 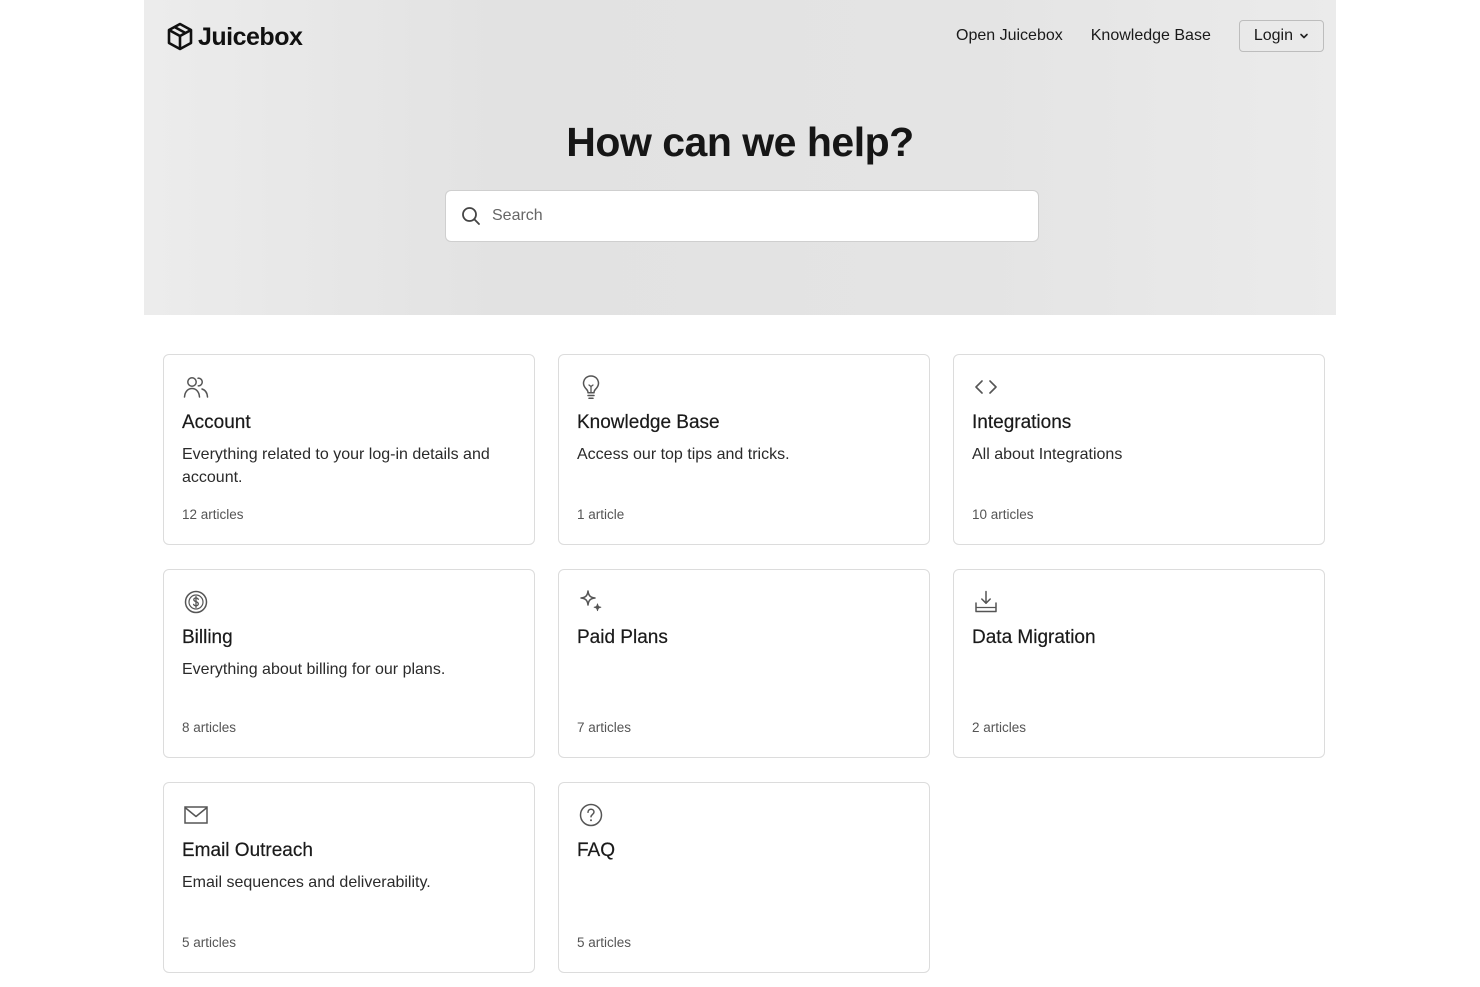 I want to click on login-dropdown-button: Login, so click(x=1281, y=36).